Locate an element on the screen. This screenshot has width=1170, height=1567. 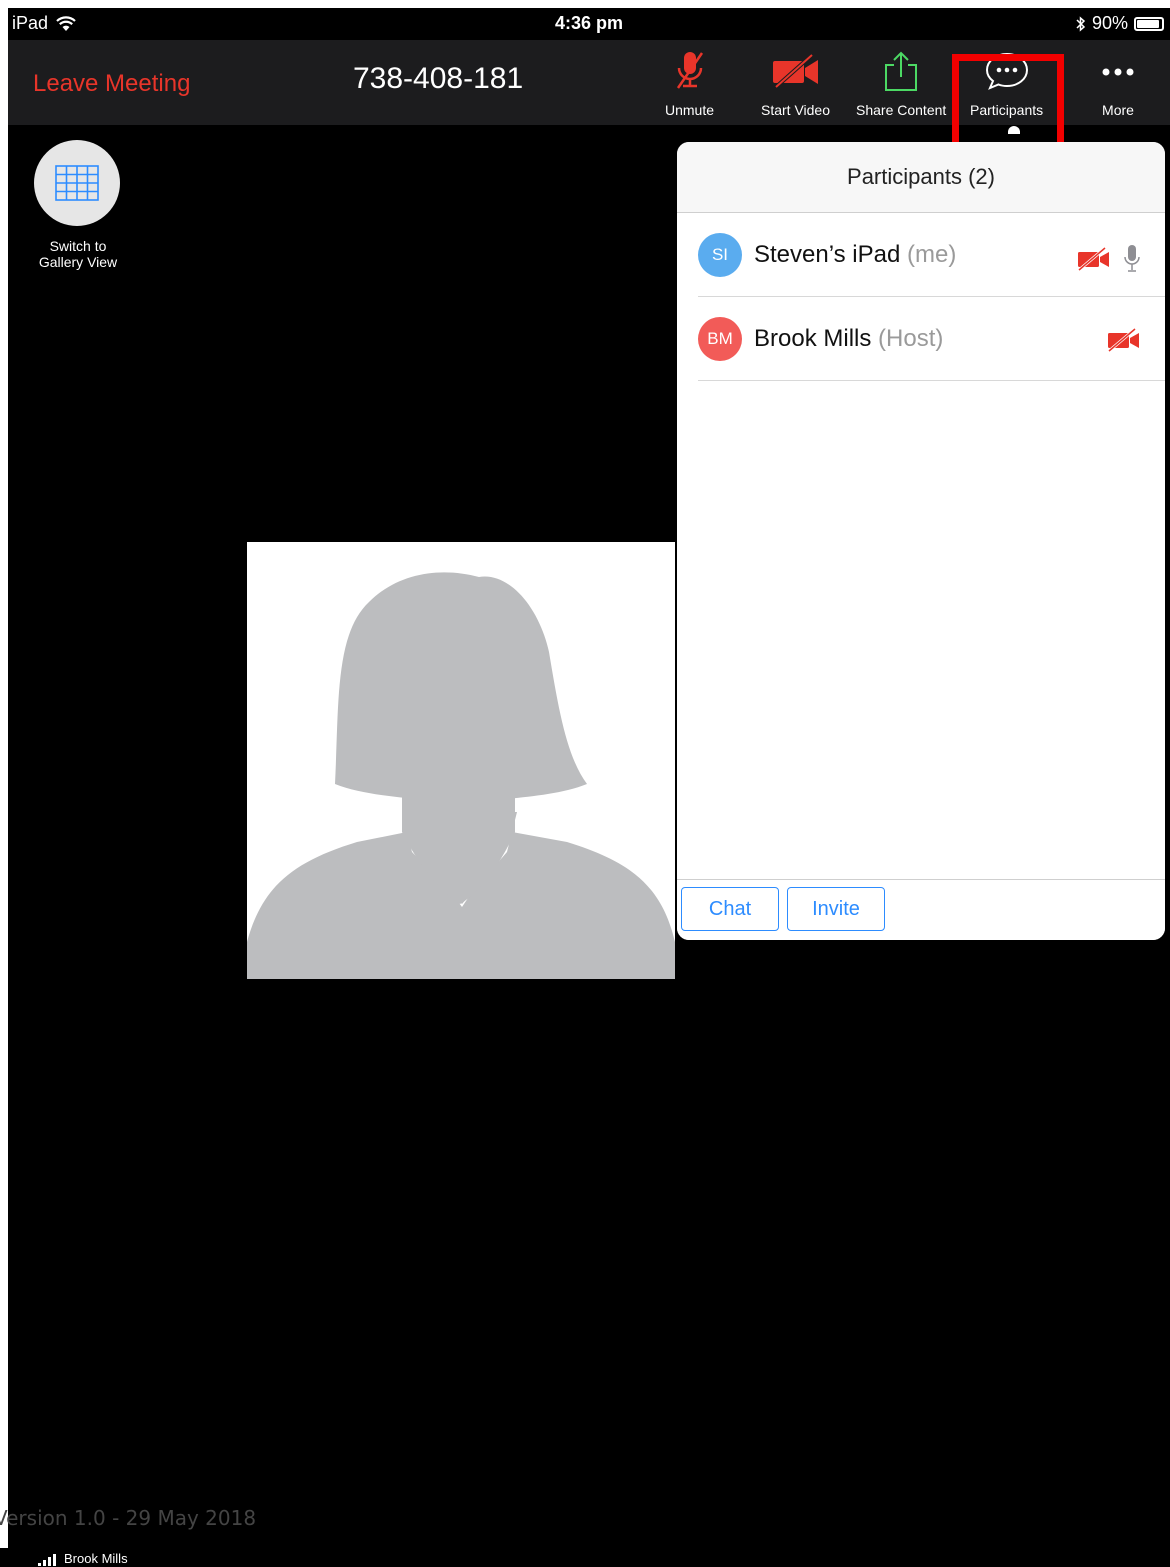
participant-name: Steven’s iPad is located at coordinates (827, 254).